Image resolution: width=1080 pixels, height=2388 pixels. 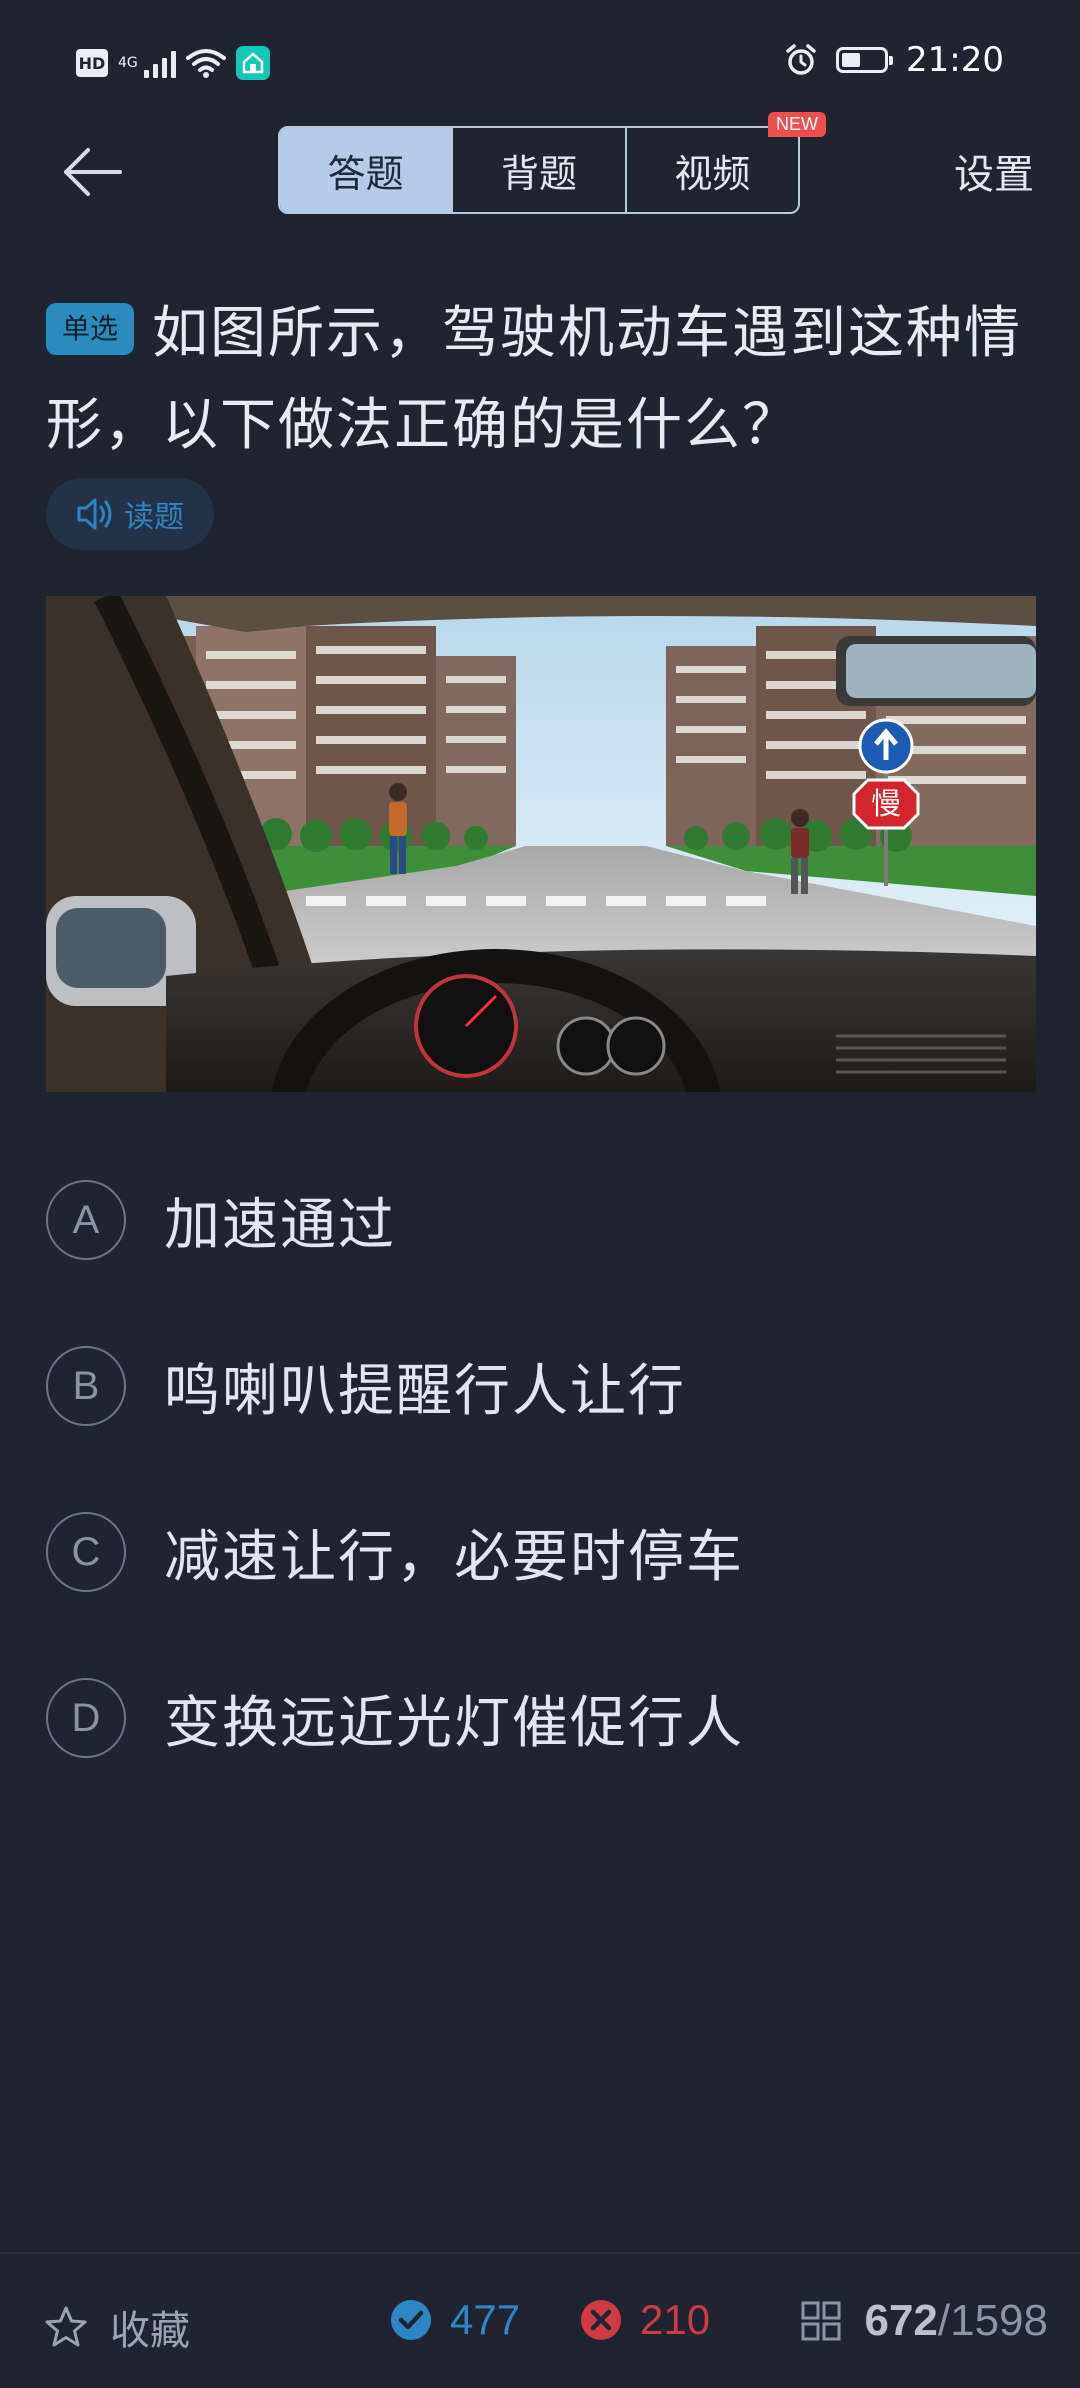 What do you see at coordinates (411, 2320) in the screenshot?
I see `check-circle-icon` at bounding box center [411, 2320].